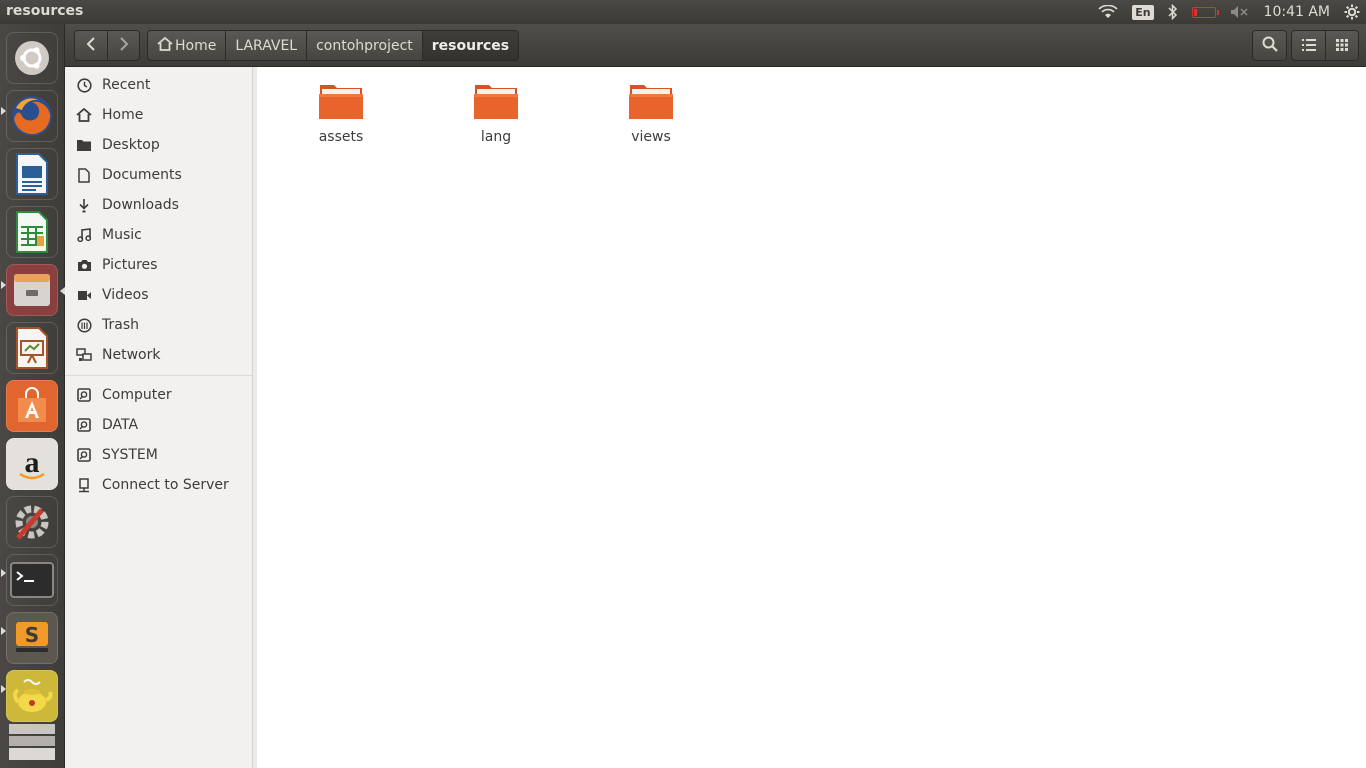 Image resolution: width=1366 pixels, height=768 pixels. I want to click on list-view-button, so click(1308, 45).